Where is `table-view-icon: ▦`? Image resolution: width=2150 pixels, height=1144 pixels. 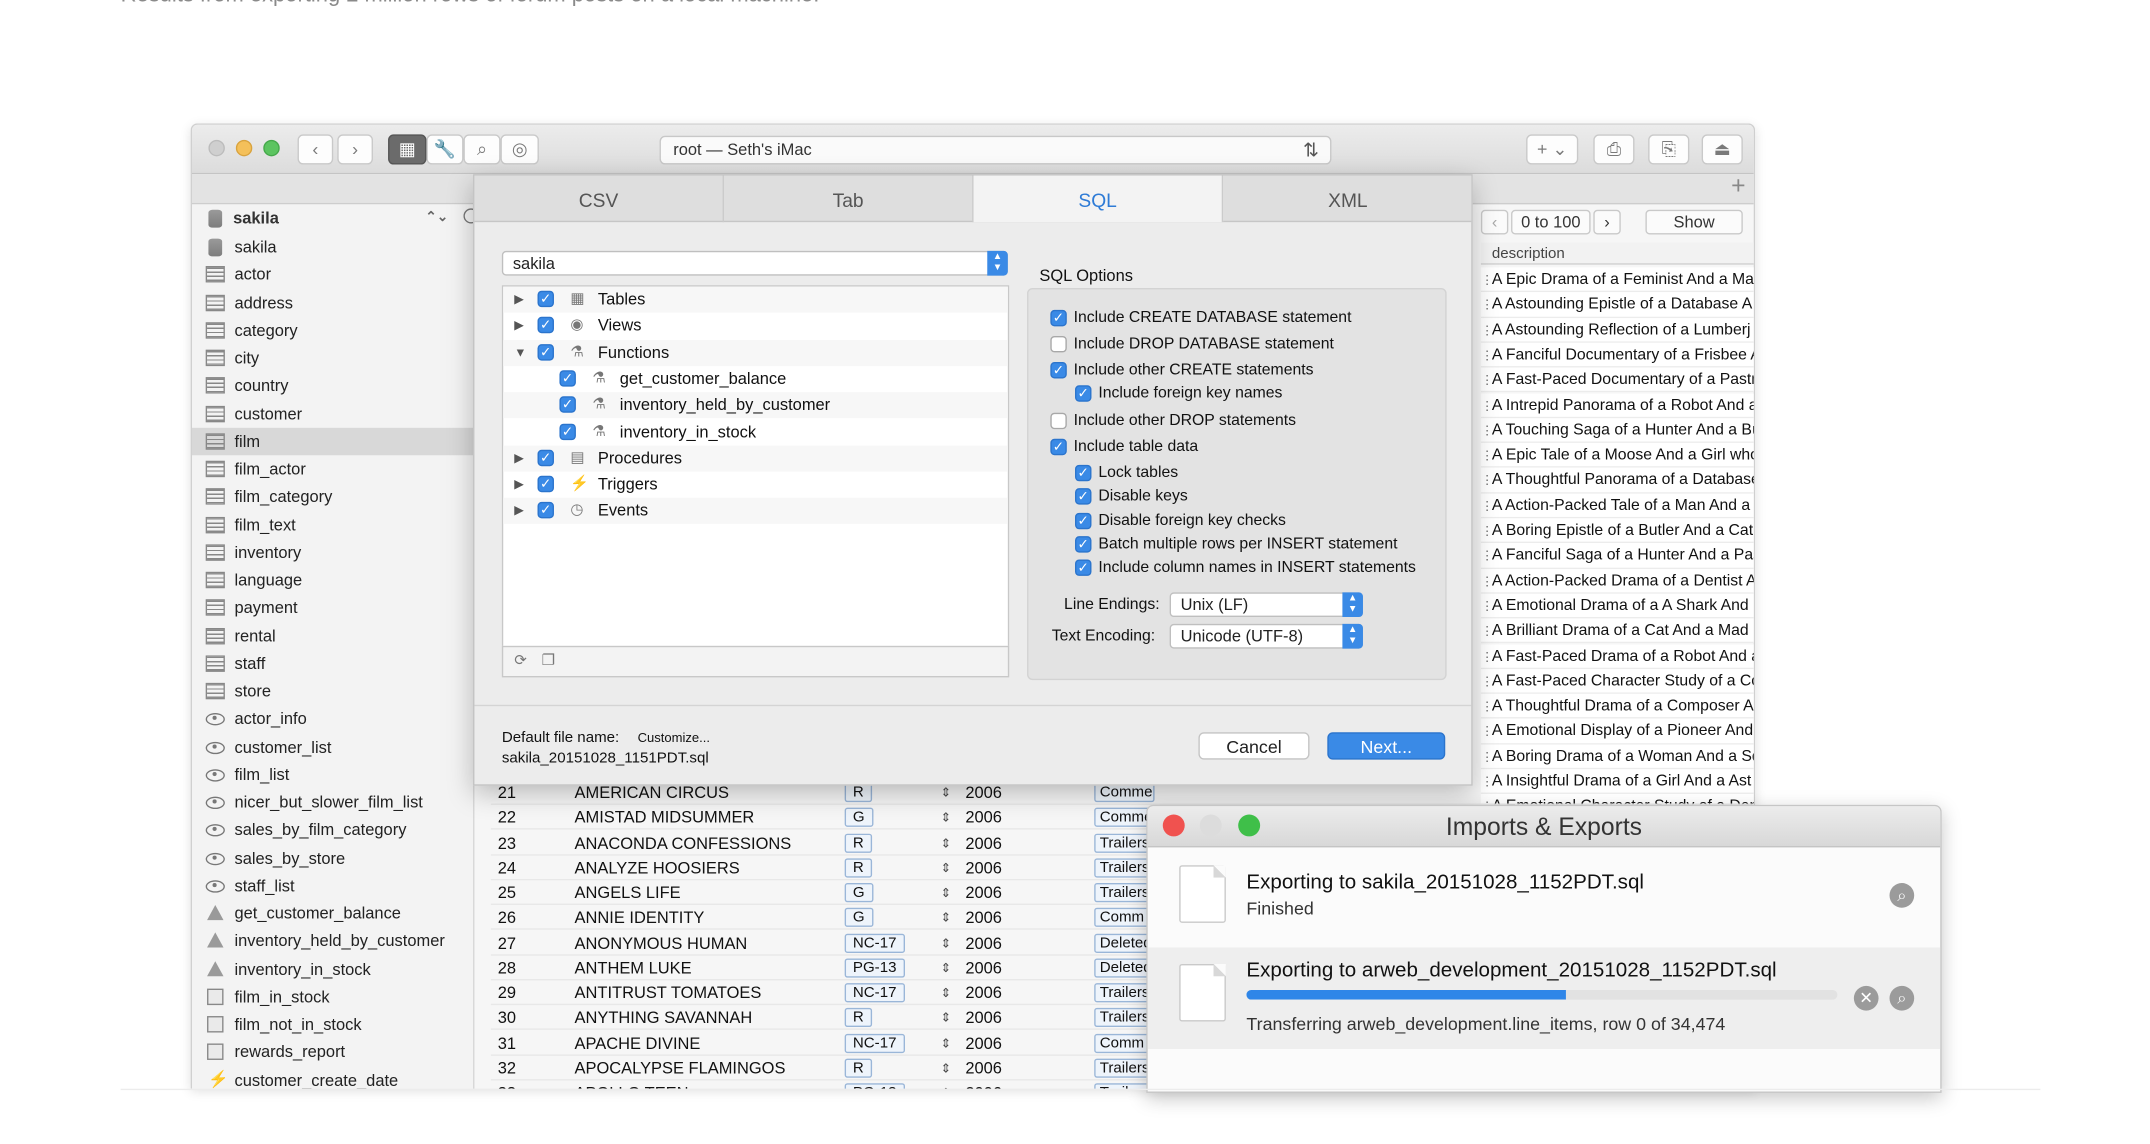
table-view-icon: ▦ is located at coordinates (407, 149).